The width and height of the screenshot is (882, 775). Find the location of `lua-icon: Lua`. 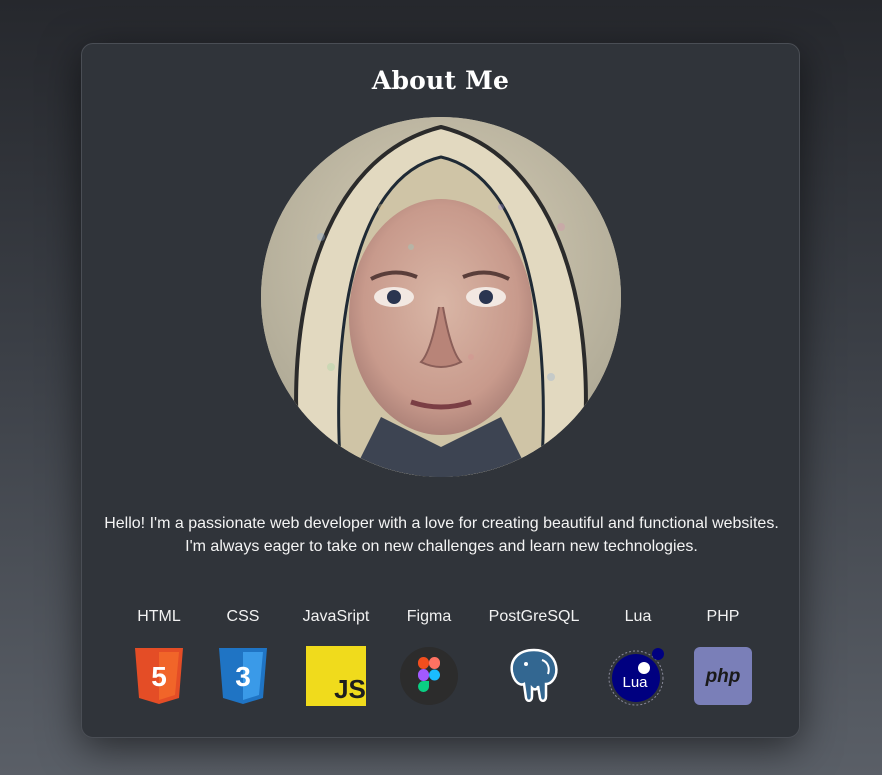

lua-icon: Lua is located at coordinates (638, 676).